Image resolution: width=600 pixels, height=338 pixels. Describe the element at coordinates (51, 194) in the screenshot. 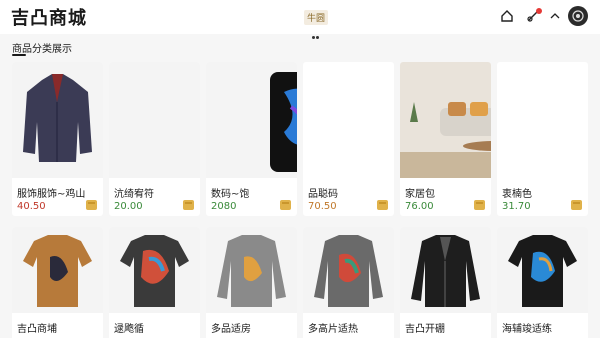

I see `product-name: 服饰服饰~鸡山` at that location.